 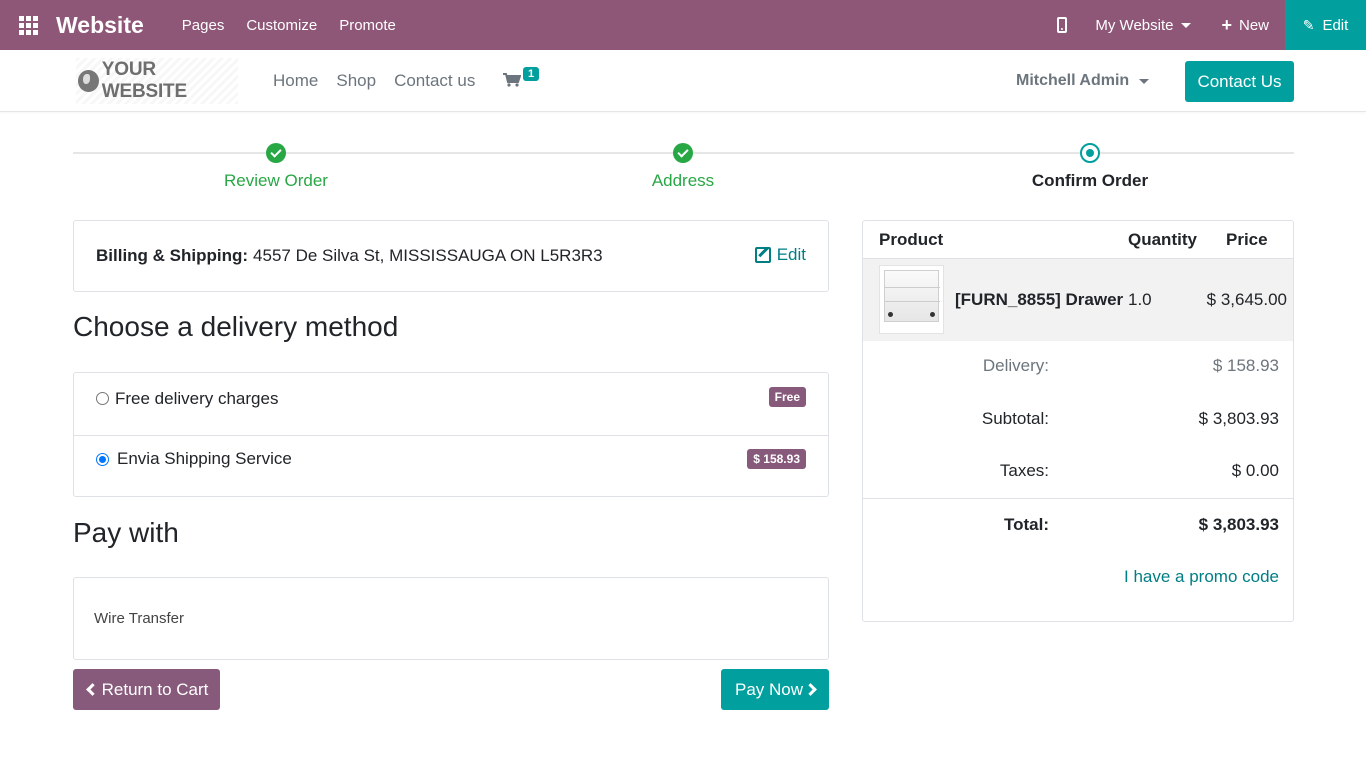 What do you see at coordinates (1245, 365) in the screenshot?
I see `delivery-value: $ 158.93` at bounding box center [1245, 365].